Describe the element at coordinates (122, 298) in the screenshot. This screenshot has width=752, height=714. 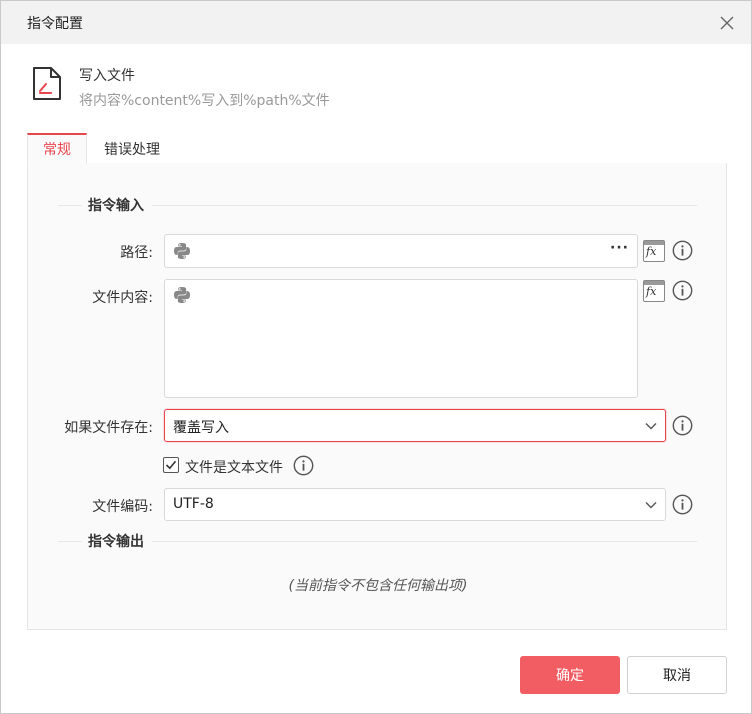
I see `content-label: 文件内容:` at that location.